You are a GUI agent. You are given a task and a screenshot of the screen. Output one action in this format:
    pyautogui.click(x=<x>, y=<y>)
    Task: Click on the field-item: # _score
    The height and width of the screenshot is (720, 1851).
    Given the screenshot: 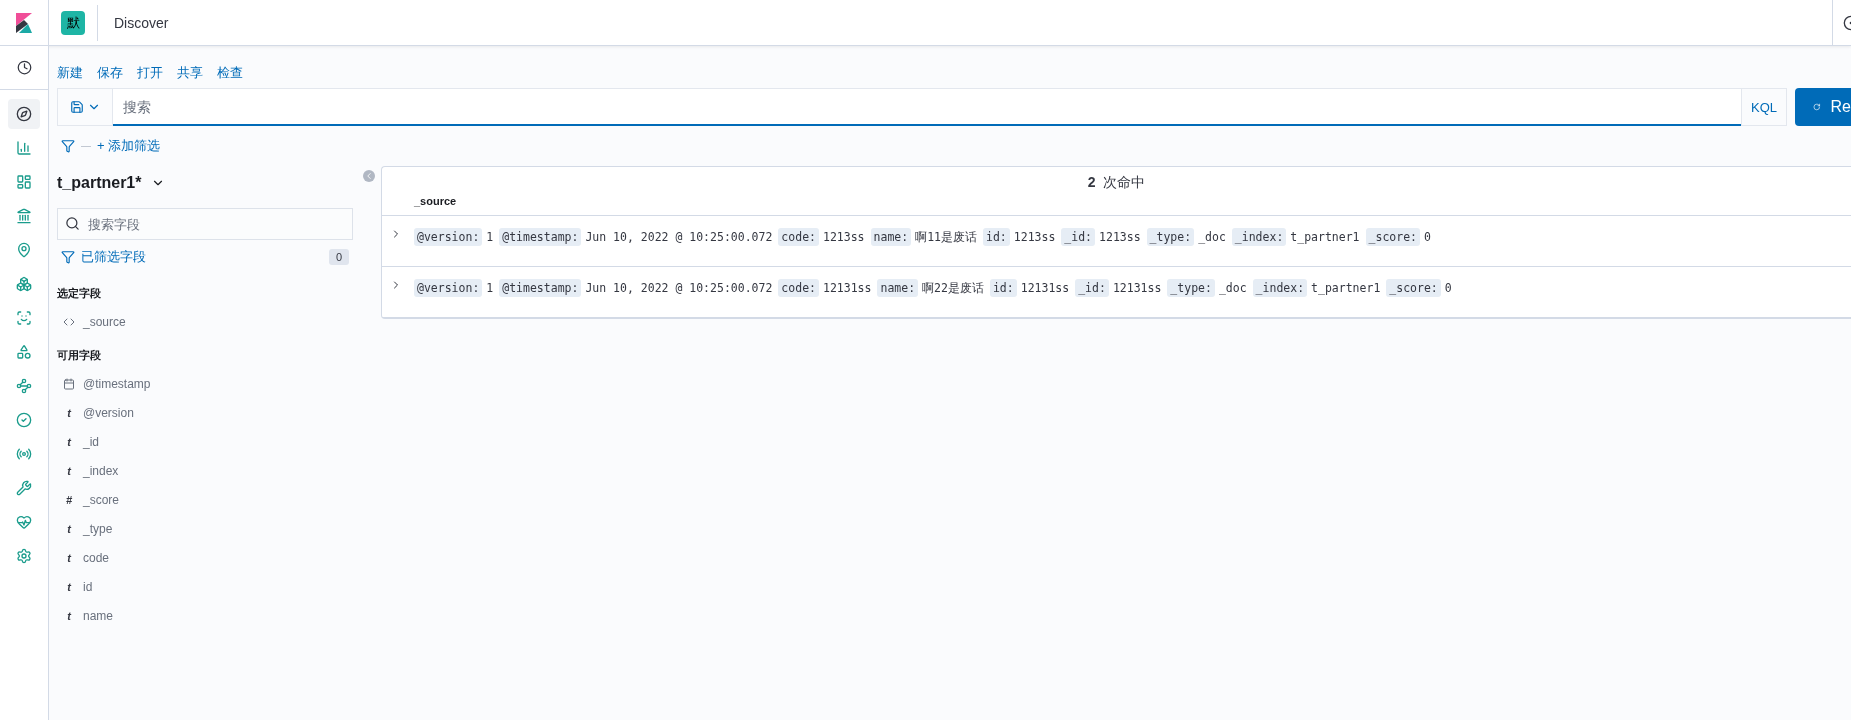 What is the action you would take?
    pyautogui.click(x=205, y=499)
    